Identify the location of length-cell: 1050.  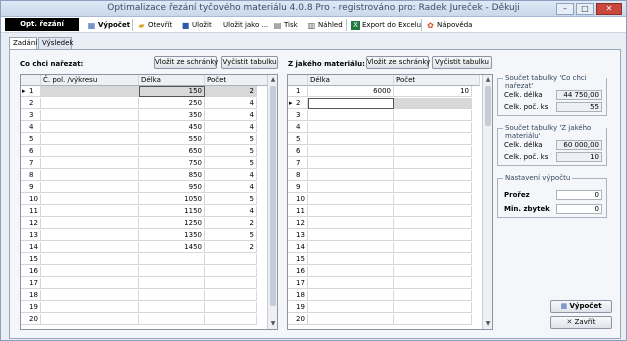
(172, 199).